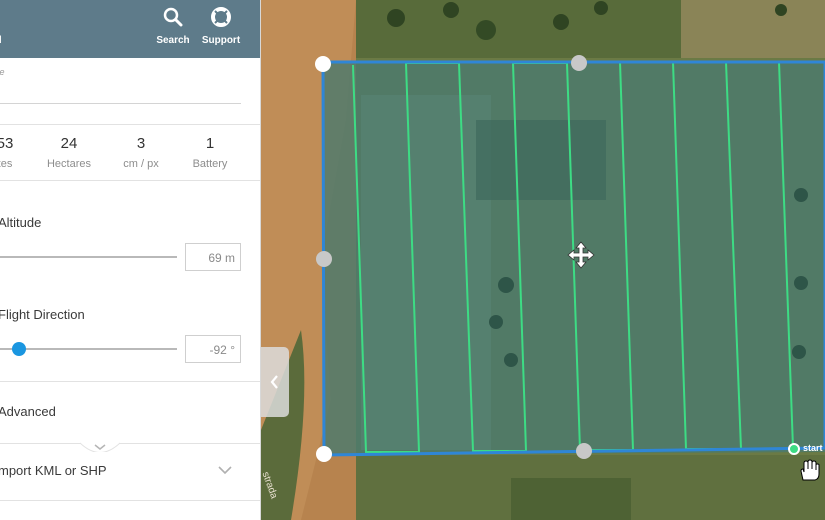  I want to click on start-label: start, so click(813, 448).